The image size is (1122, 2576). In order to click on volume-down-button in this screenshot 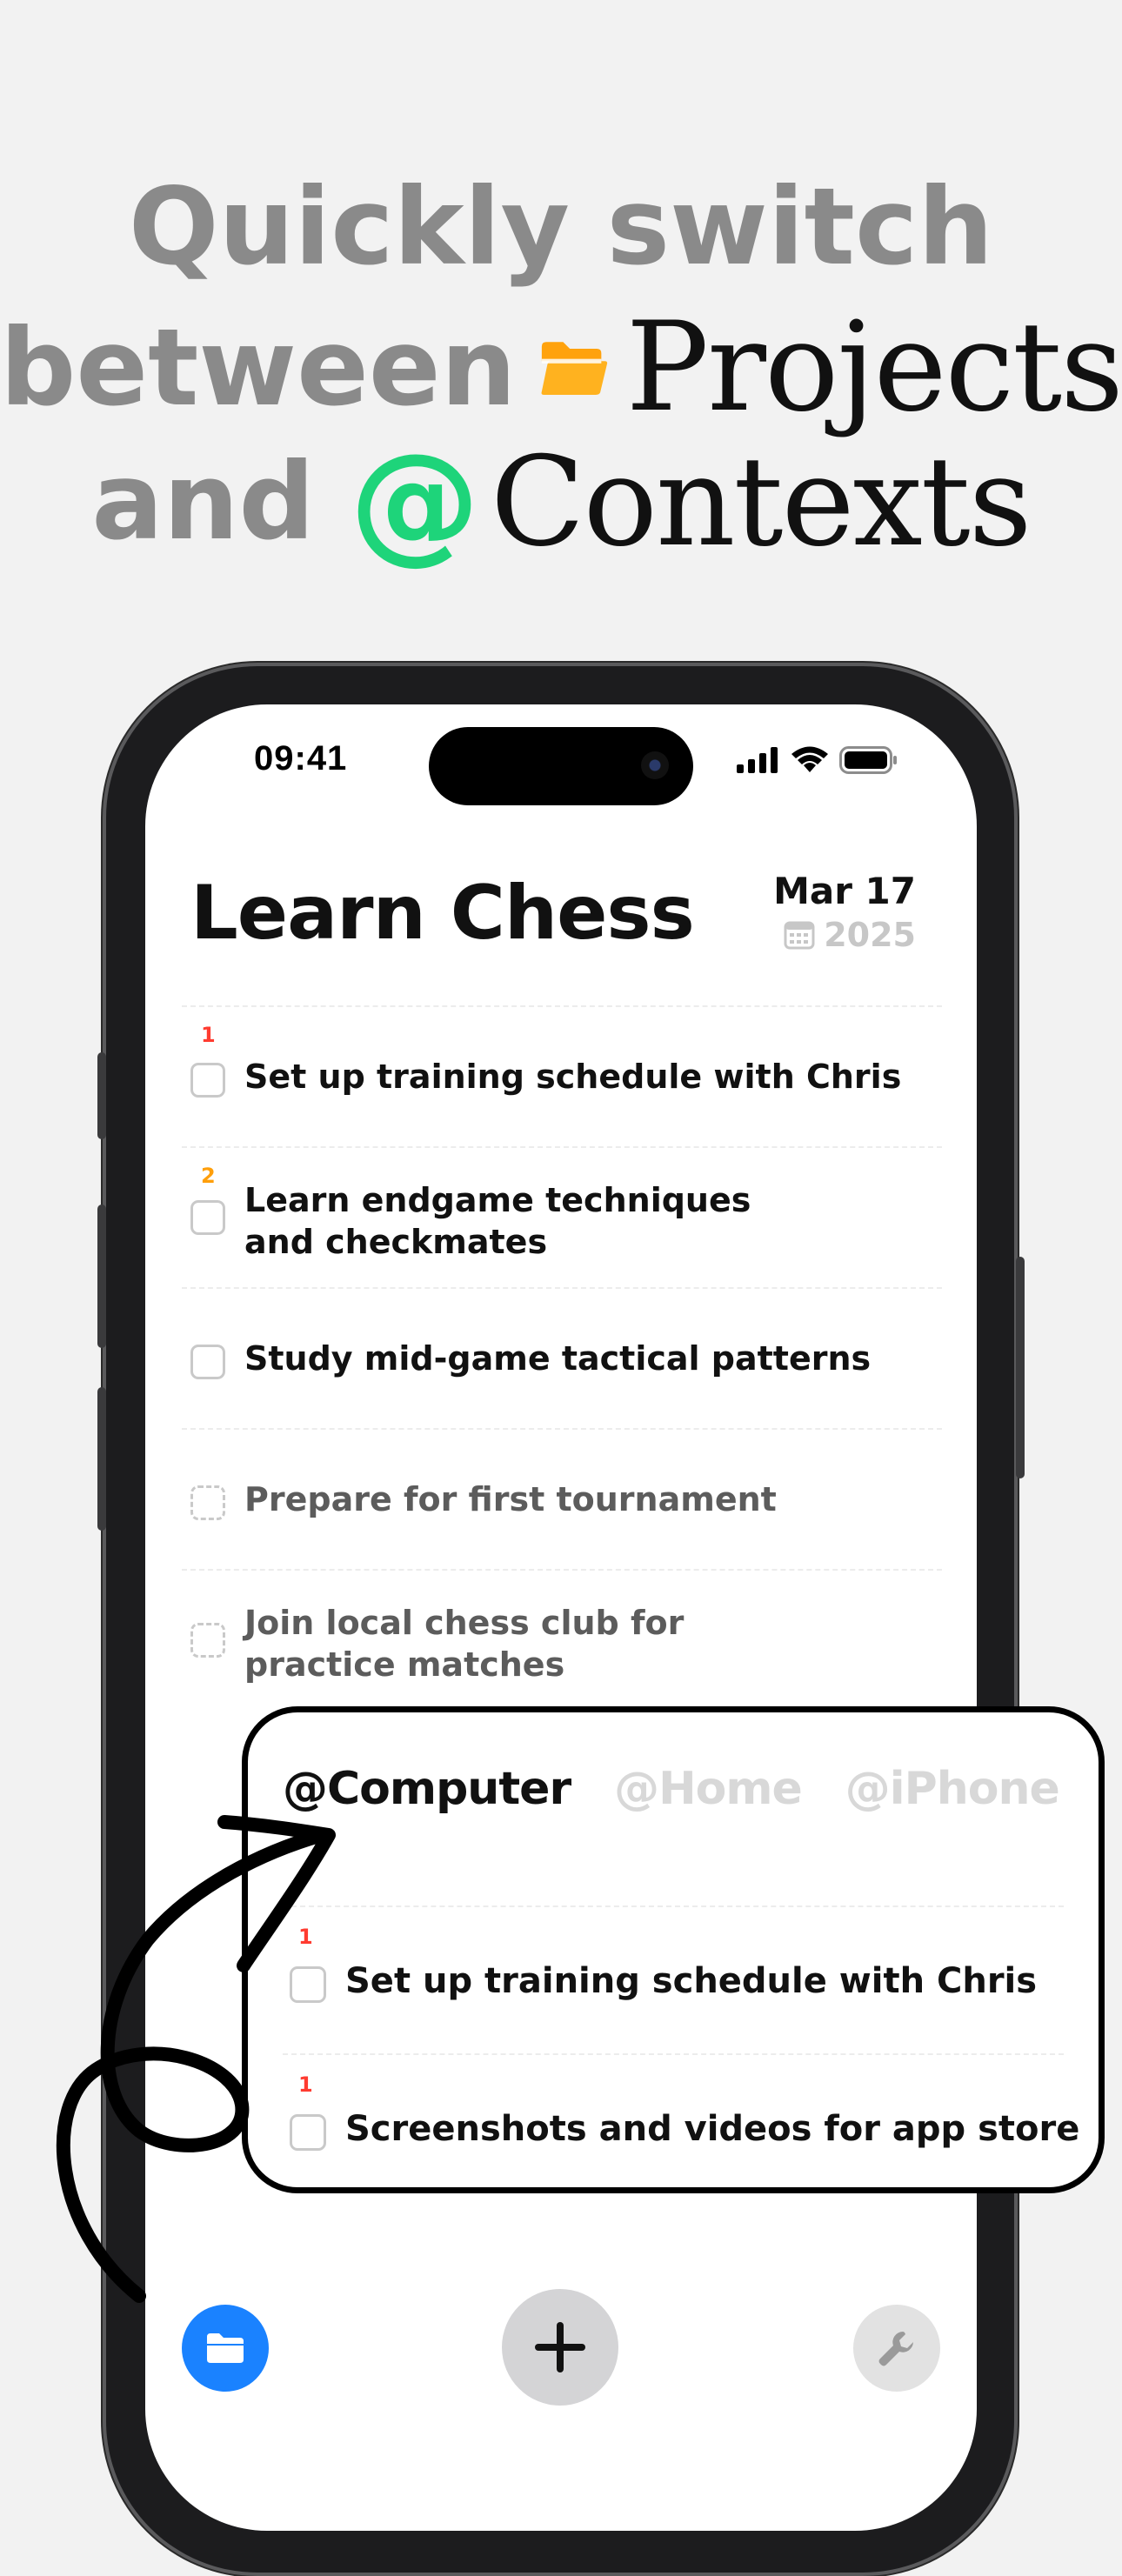, I will do `click(101, 1459)`.